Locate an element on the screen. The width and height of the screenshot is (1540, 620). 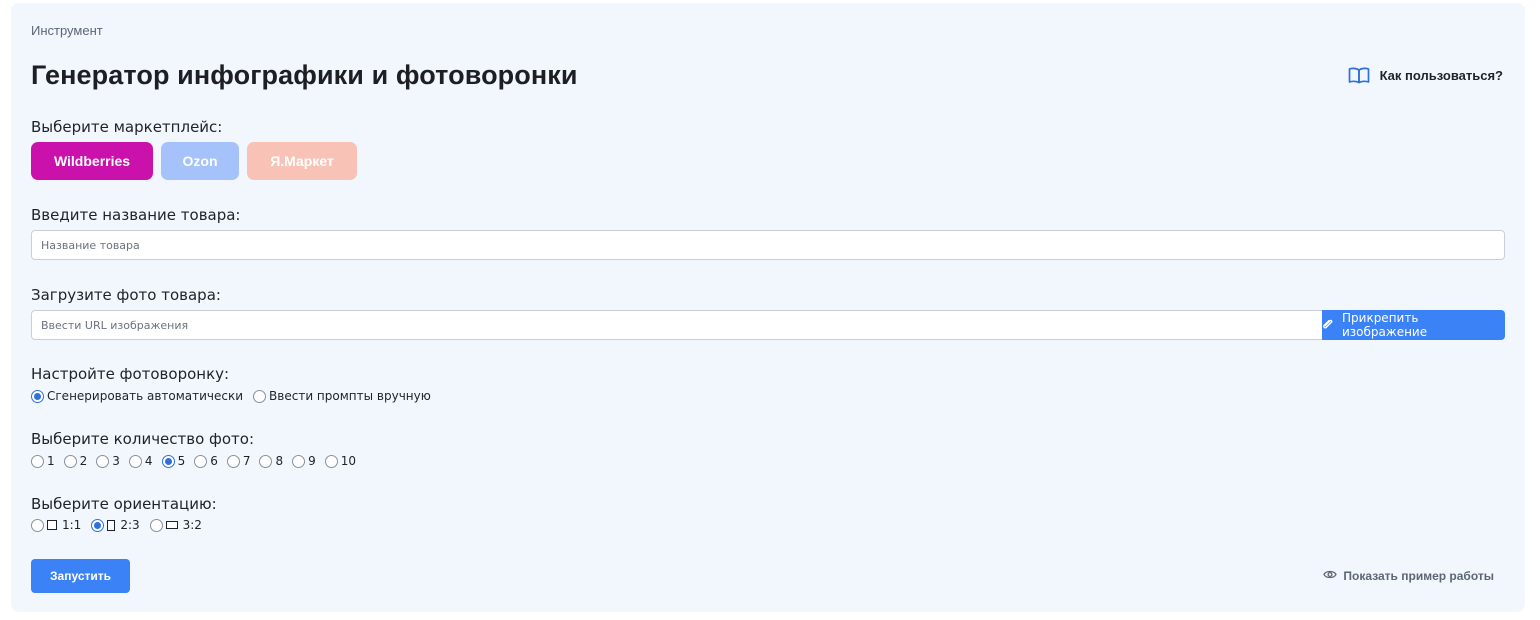
marketplace-wildberries-button: Wildberries is located at coordinates (92, 161).